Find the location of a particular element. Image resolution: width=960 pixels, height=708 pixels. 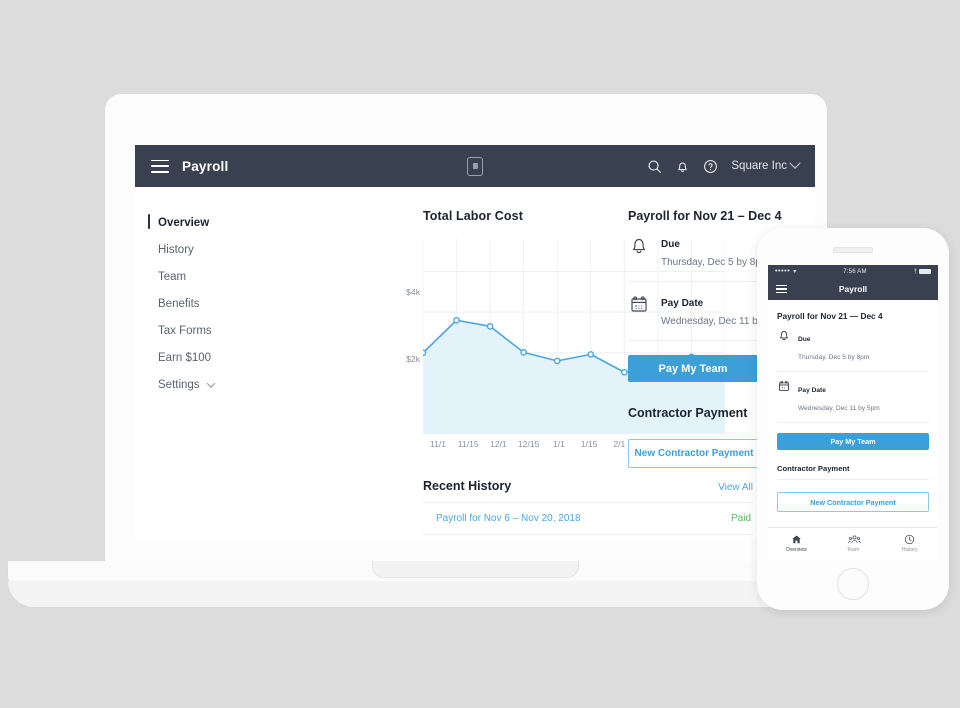

mobile-status-bar: ••••• ▾ 7:56 AM † is located at coordinates (853, 271).